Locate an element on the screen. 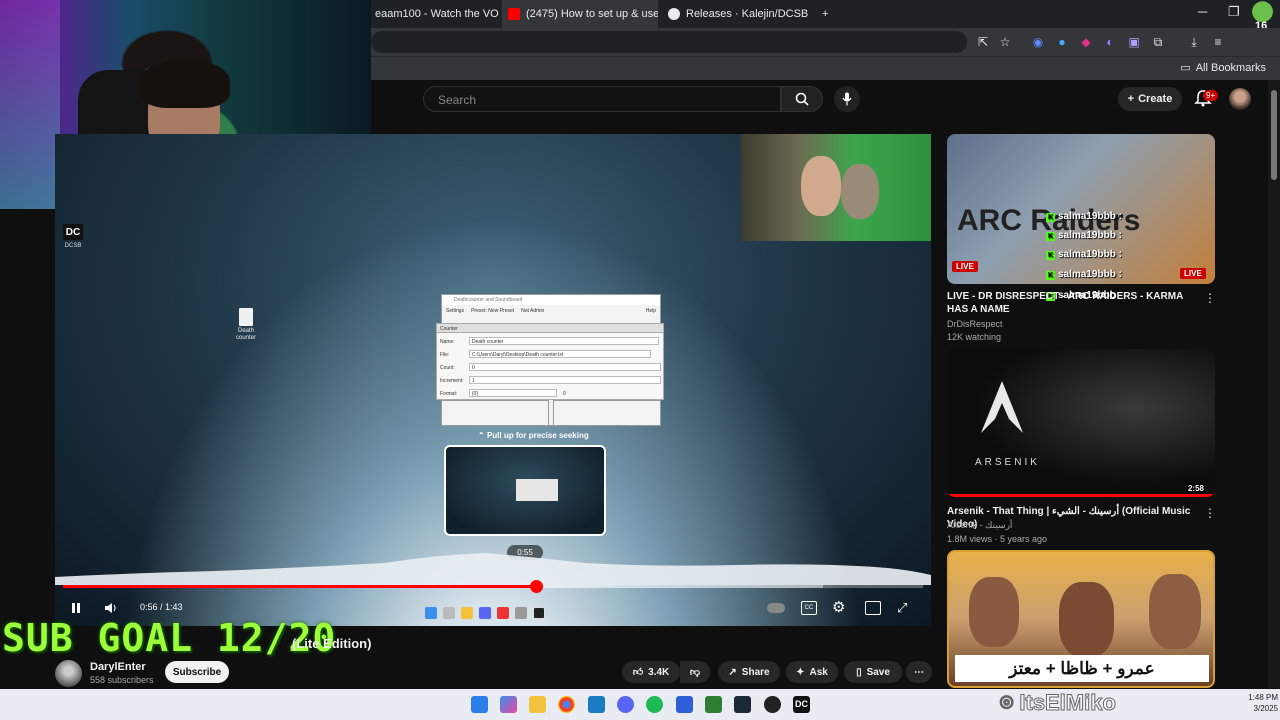 This screenshot has width=1280, height=720. chrome-icon is located at coordinates (566, 704).